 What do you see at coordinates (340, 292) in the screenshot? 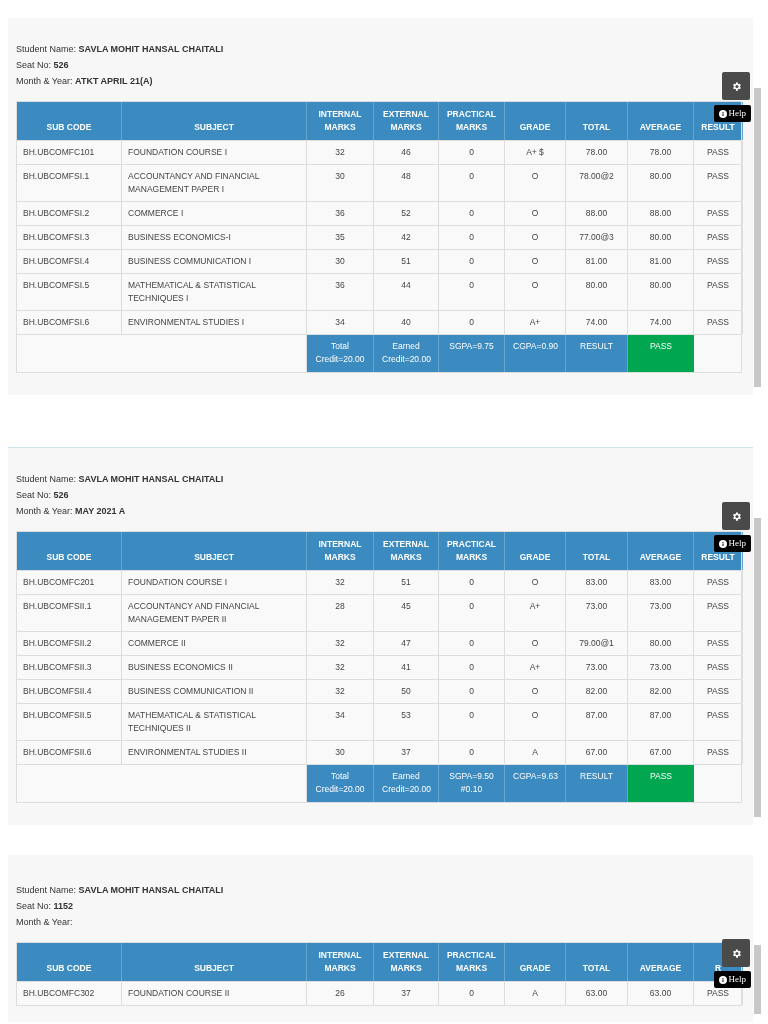
I see `table-cell: 36` at bounding box center [340, 292].